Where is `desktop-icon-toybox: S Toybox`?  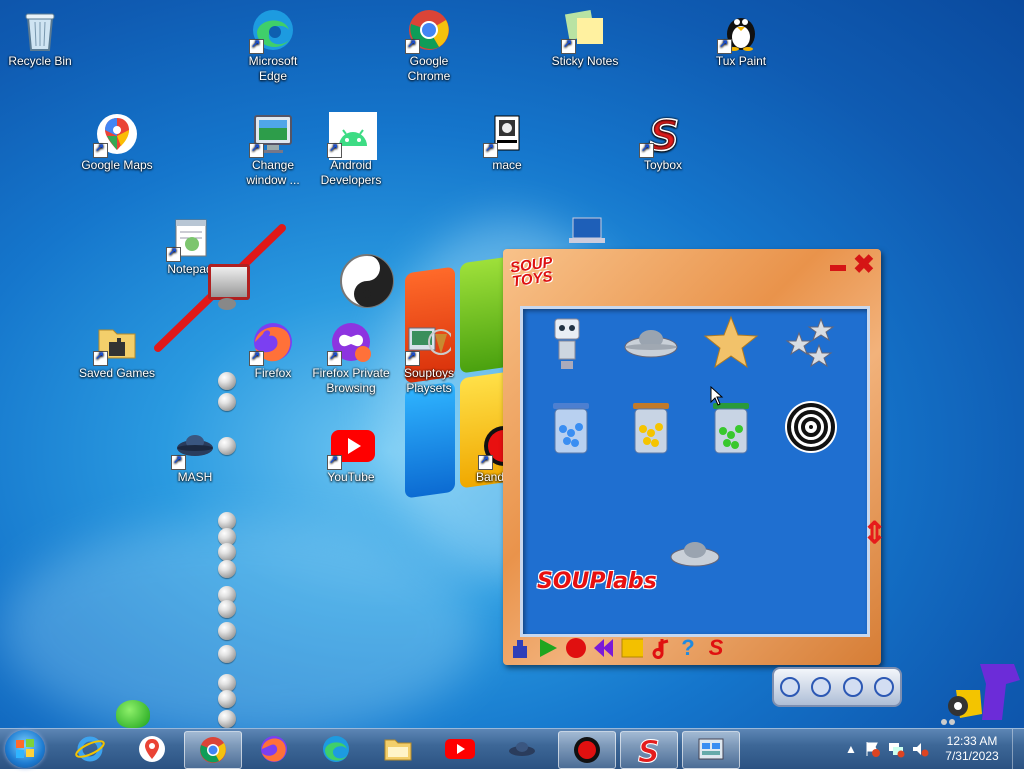
desktop-icon-toybox: S Toybox is located at coordinates (663, 141).